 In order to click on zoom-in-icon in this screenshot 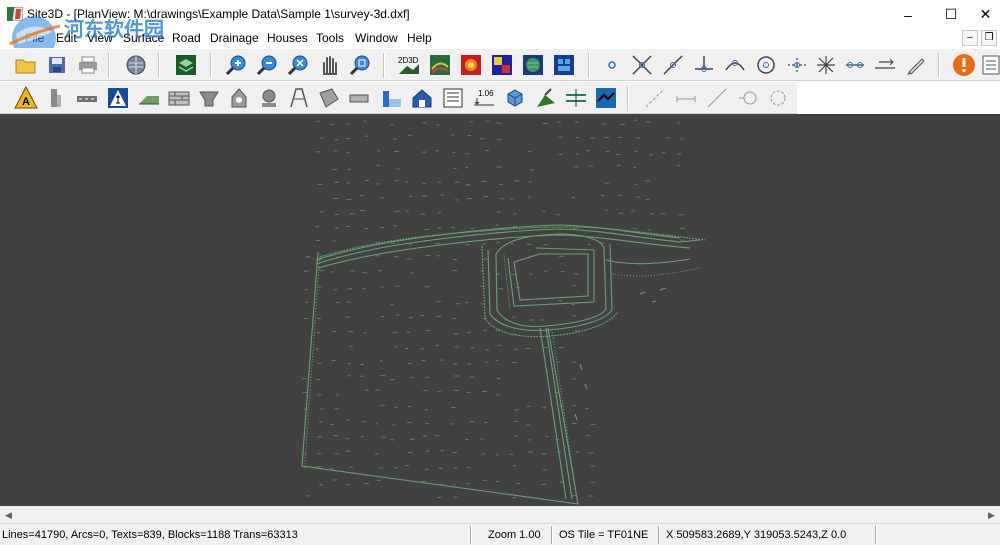, I will do `click(236, 65)`.